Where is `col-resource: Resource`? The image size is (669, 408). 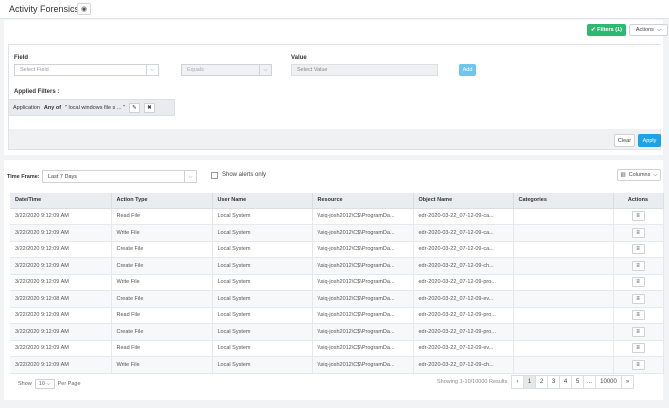 col-resource: Resource is located at coordinates (363, 201).